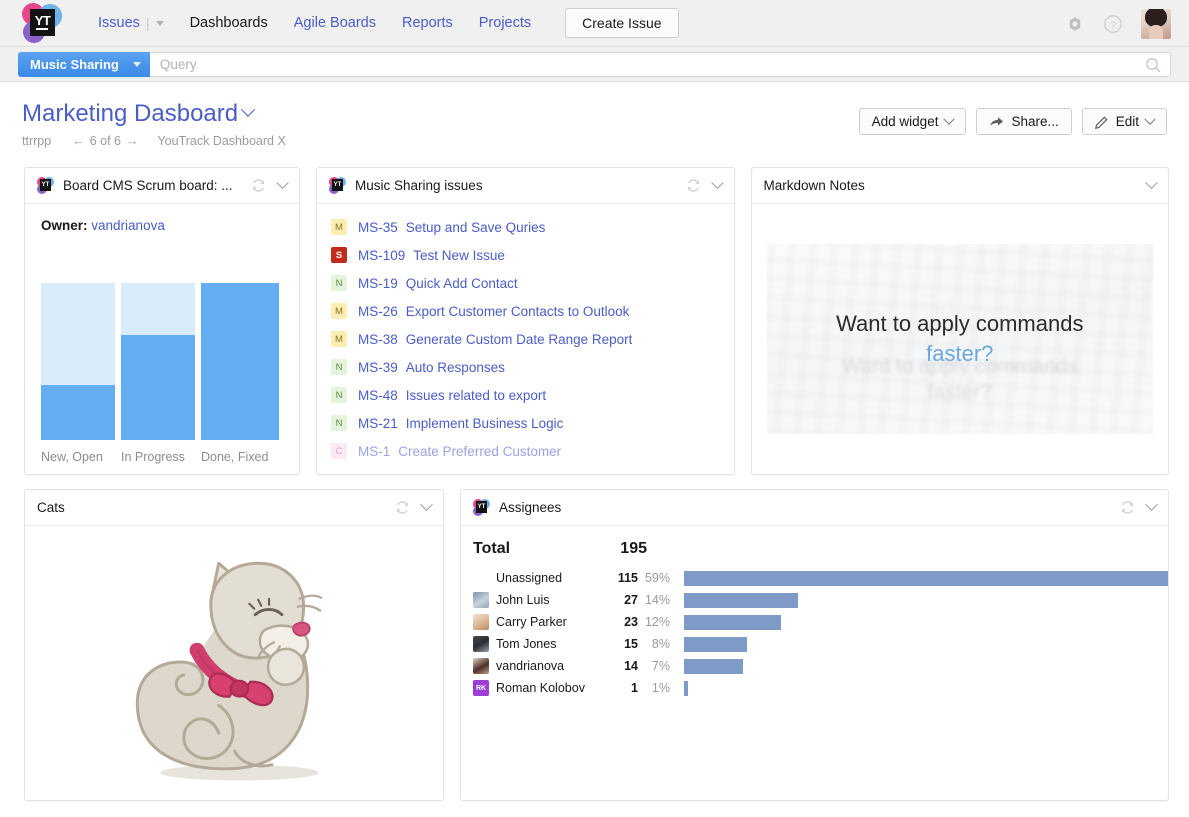 Image resolution: width=1189 pixels, height=817 pixels. What do you see at coordinates (660, 644) in the screenshot?
I see `assignee-percent: 8%` at bounding box center [660, 644].